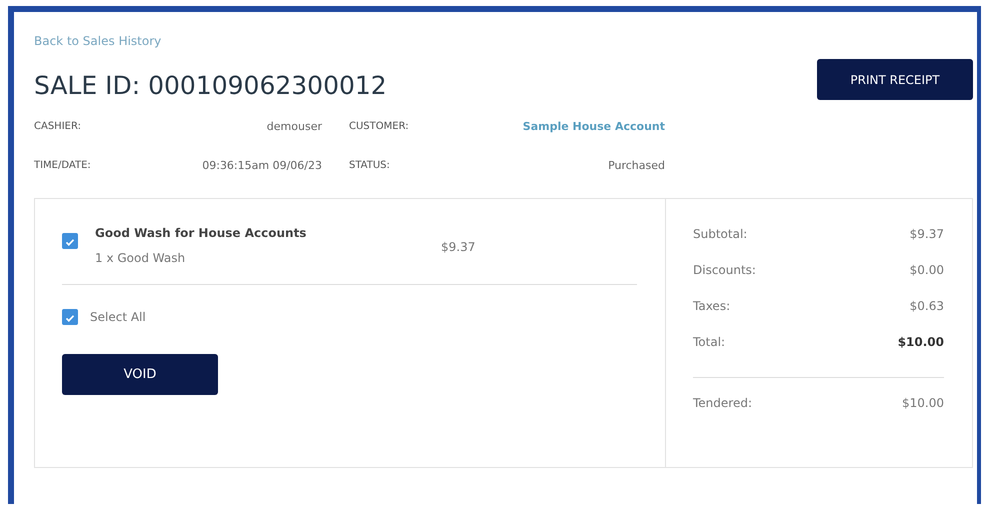 The image size is (985, 510). I want to click on print-receipt-button: PRINT RECEIPT, so click(895, 79).